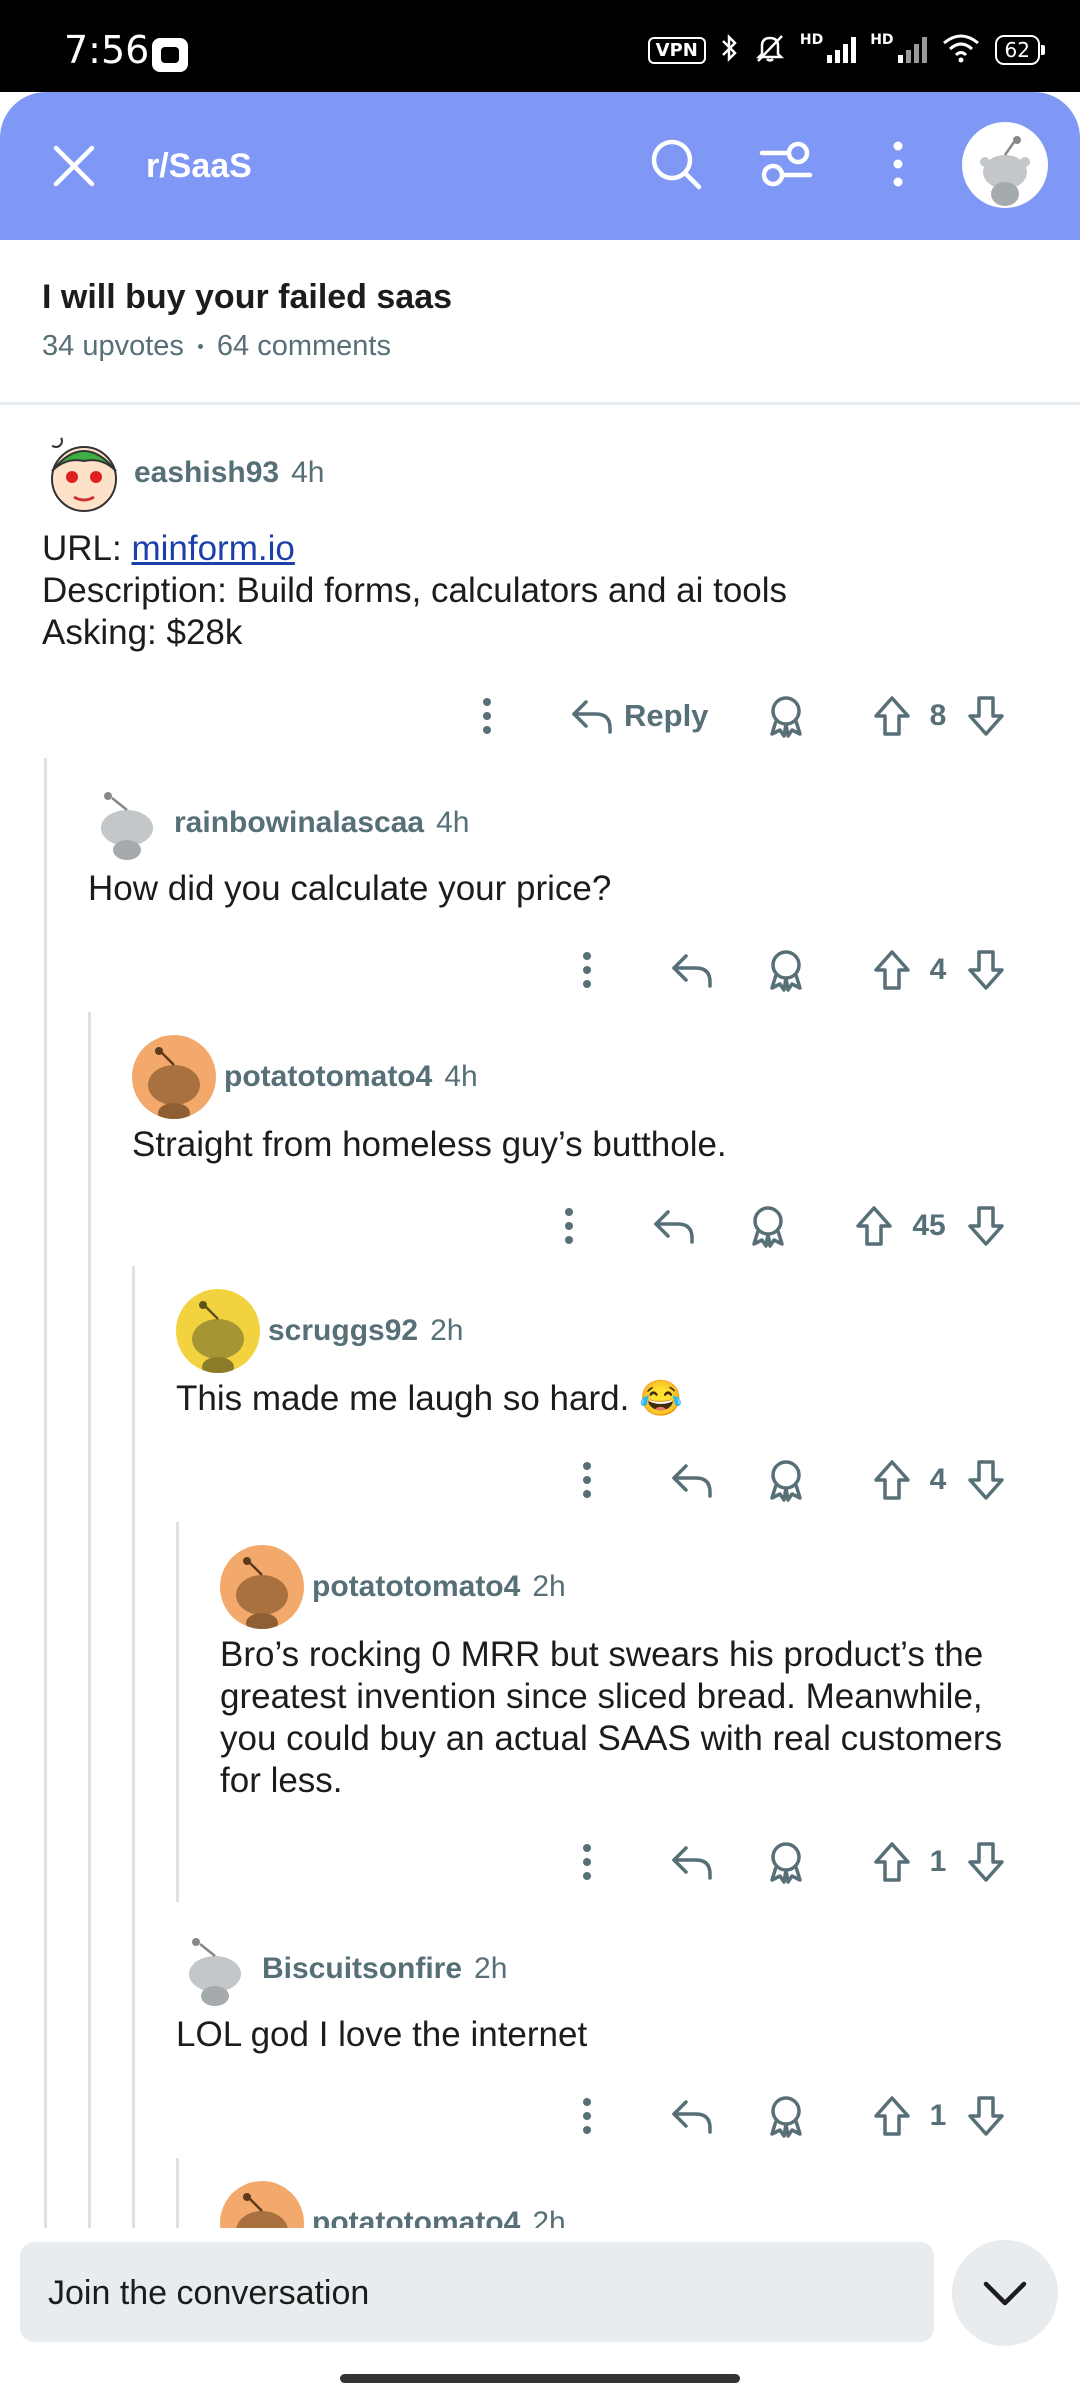 Image resolution: width=1080 pixels, height=2400 pixels. What do you see at coordinates (299, 823) in the screenshot?
I see `username: rainbowinalascaa` at bounding box center [299, 823].